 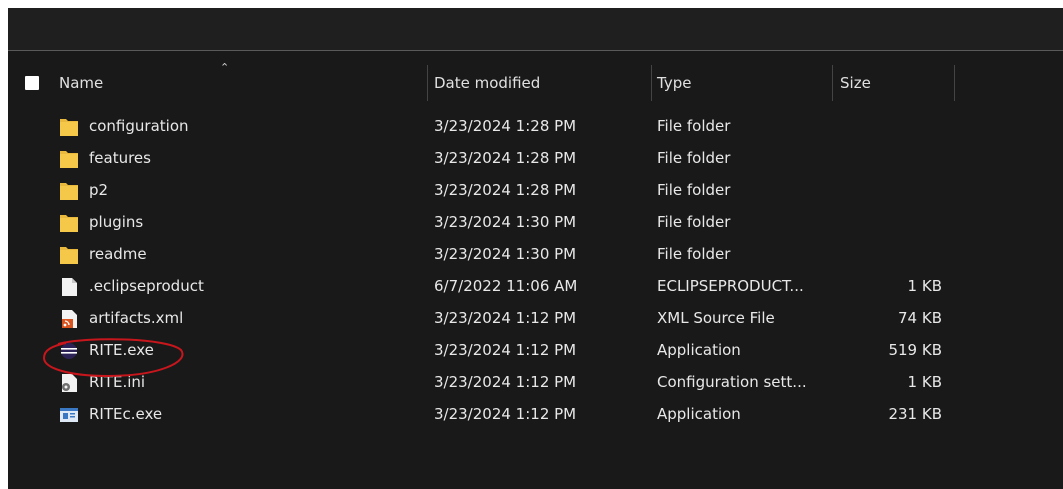 I want to click on column-header-name: Name, so click(x=81, y=83).